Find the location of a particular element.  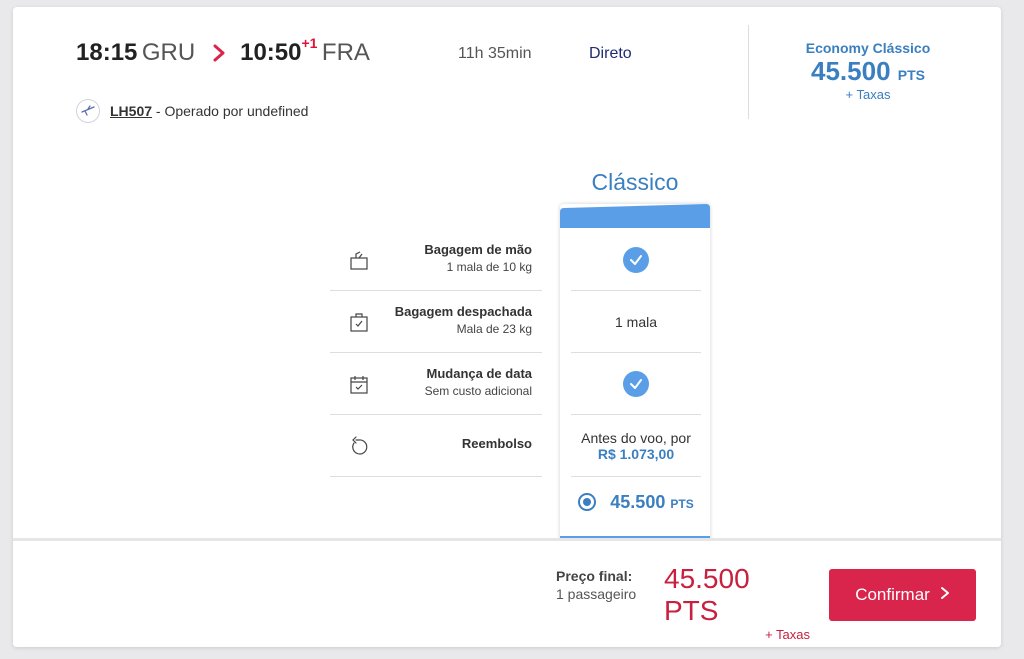

feature-subtitle: Sem custo adicional is located at coordinates (478, 391).